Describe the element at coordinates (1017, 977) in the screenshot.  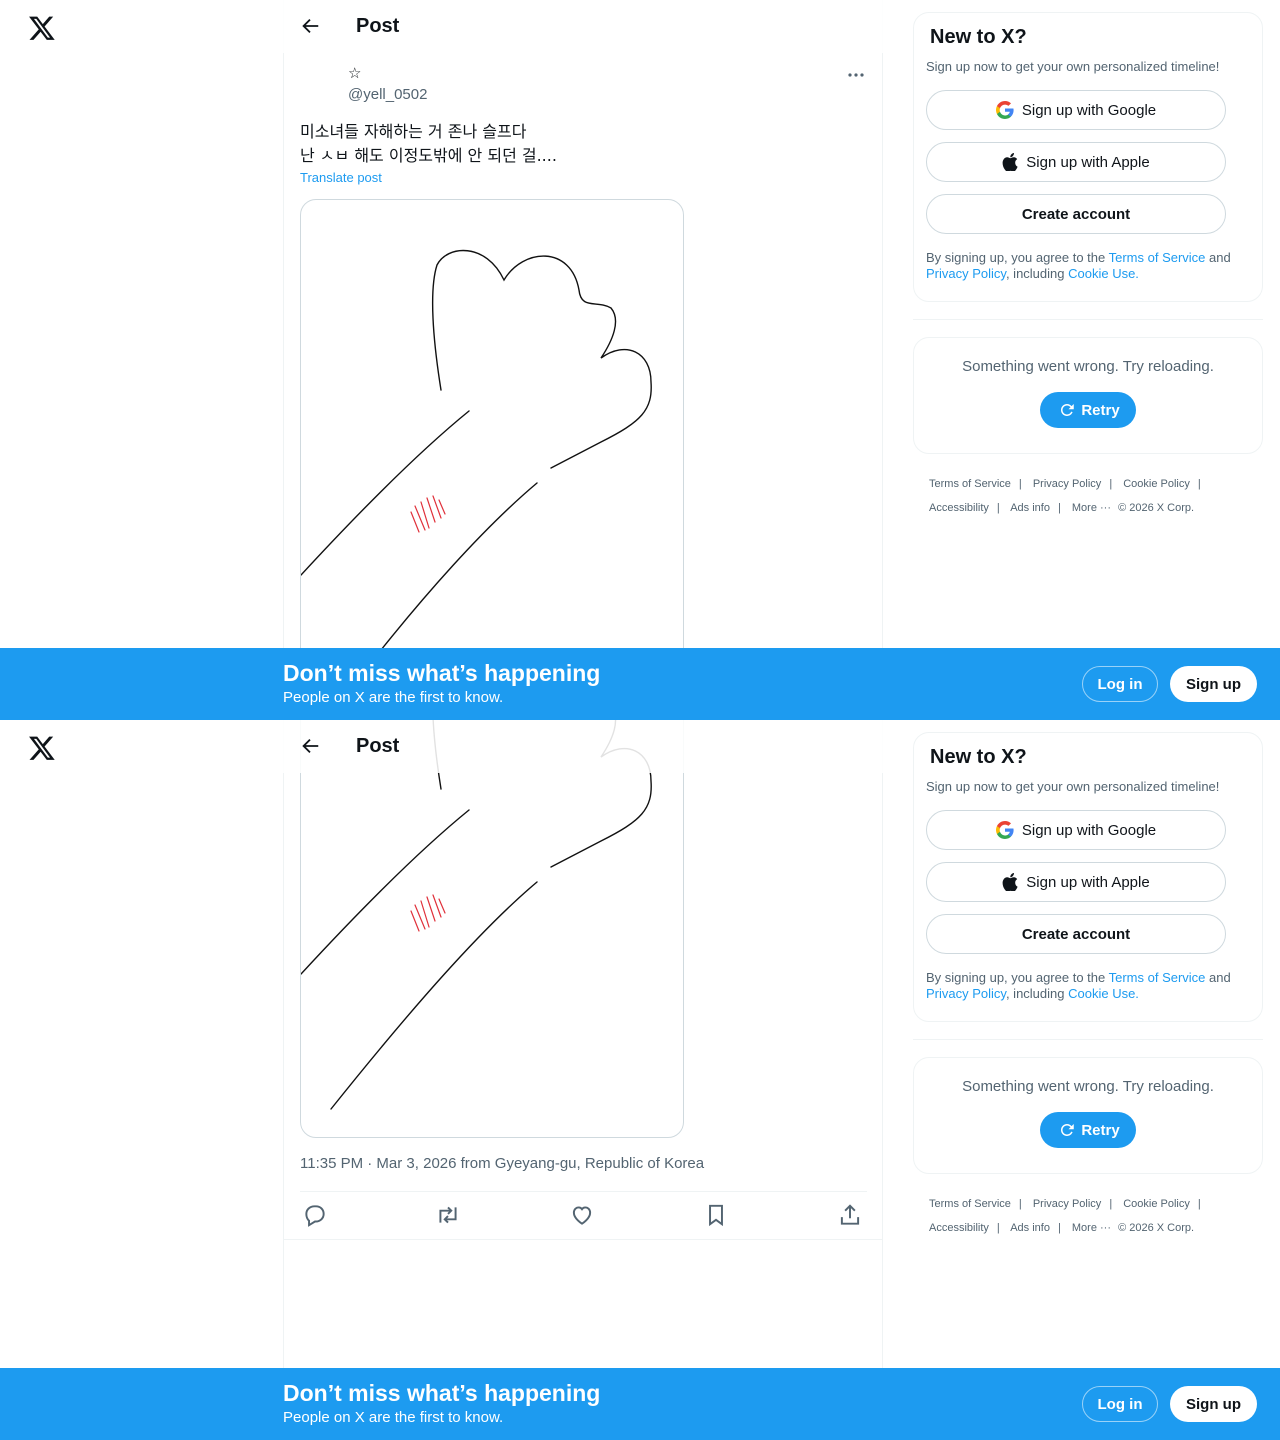
I see `terms-prefix: By signing up, you agree to the` at that location.